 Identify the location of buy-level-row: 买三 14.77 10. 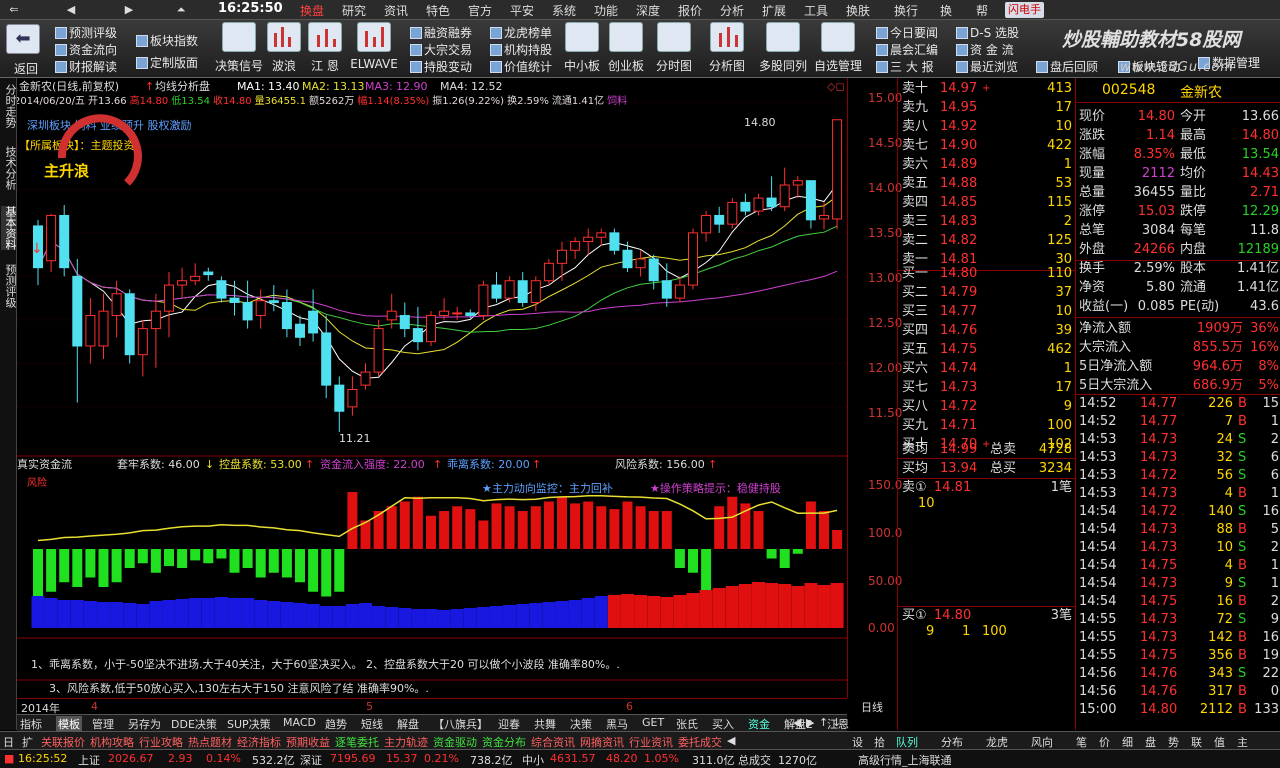
(987, 311).